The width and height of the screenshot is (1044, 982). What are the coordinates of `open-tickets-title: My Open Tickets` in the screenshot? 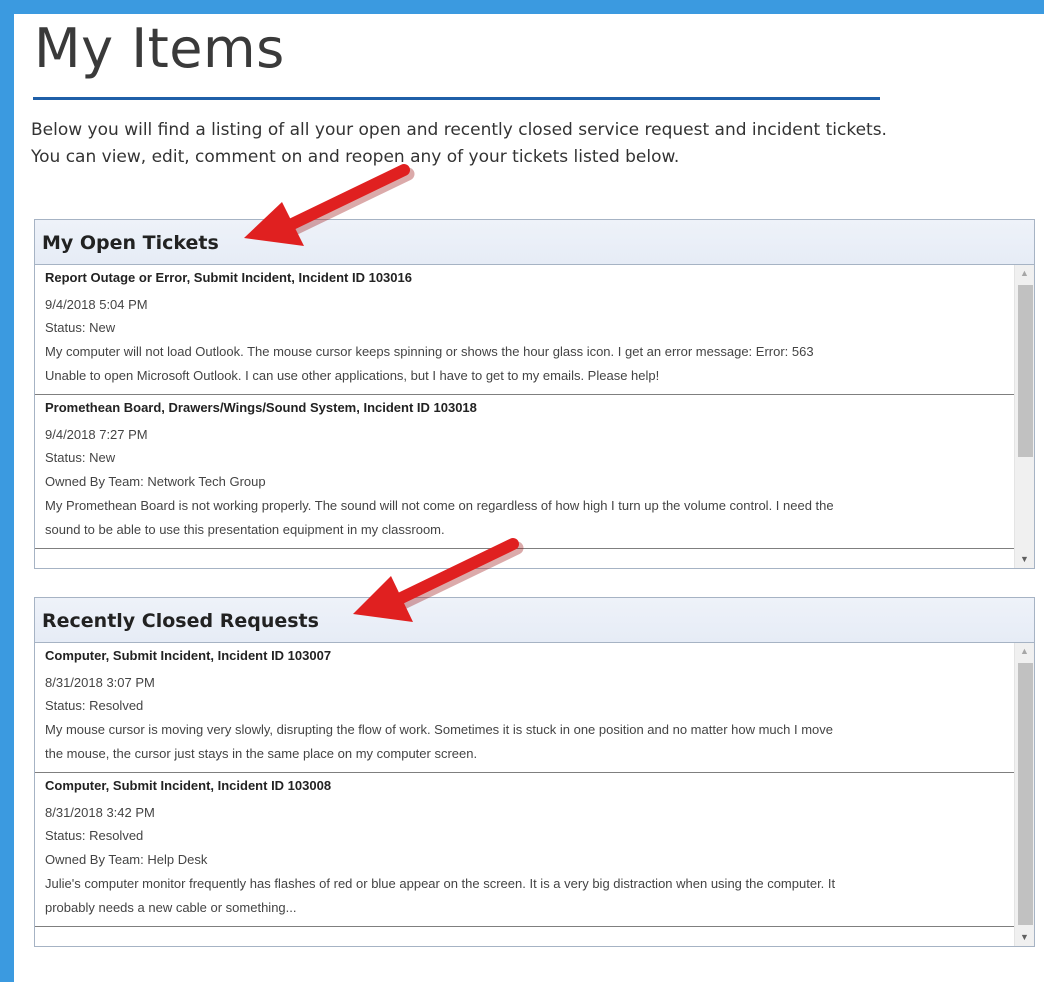 It's located at (130, 243).